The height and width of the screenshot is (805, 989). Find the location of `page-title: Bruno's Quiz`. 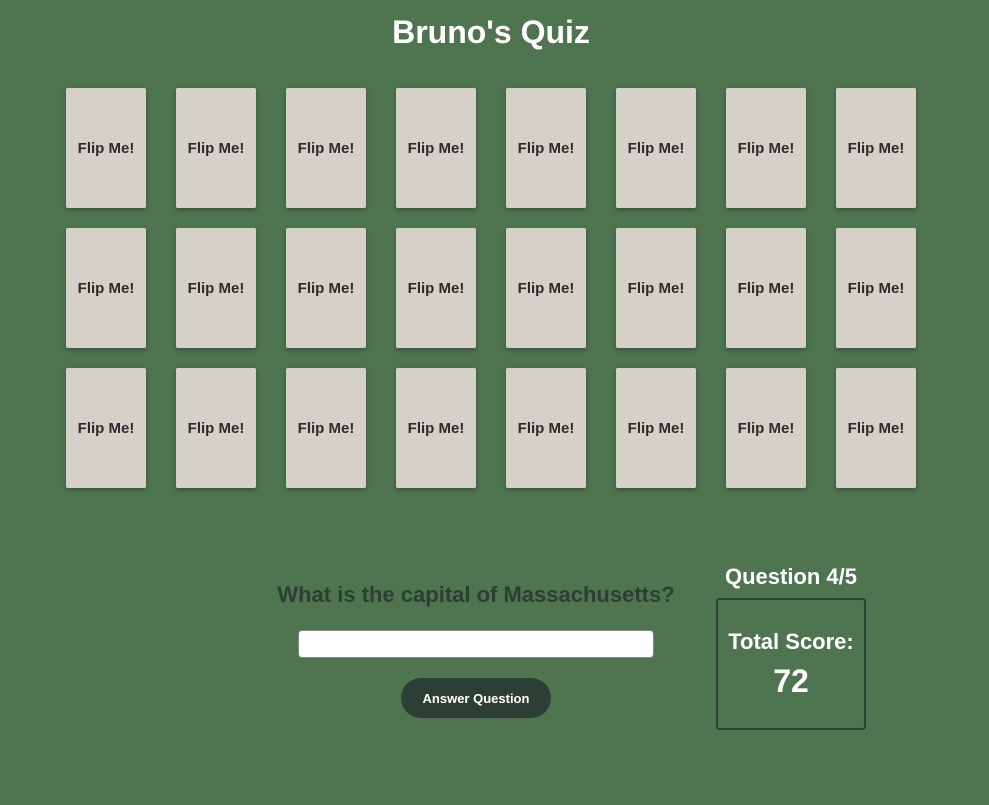

page-title: Bruno's Quiz is located at coordinates (491, 32).